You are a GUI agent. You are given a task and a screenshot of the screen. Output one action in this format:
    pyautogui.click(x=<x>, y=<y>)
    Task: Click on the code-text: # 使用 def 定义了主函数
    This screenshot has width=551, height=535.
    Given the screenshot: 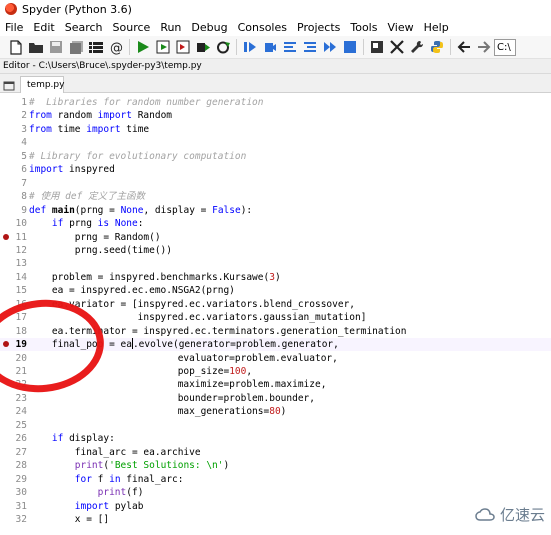 What is the action you would take?
    pyautogui.click(x=87, y=197)
    